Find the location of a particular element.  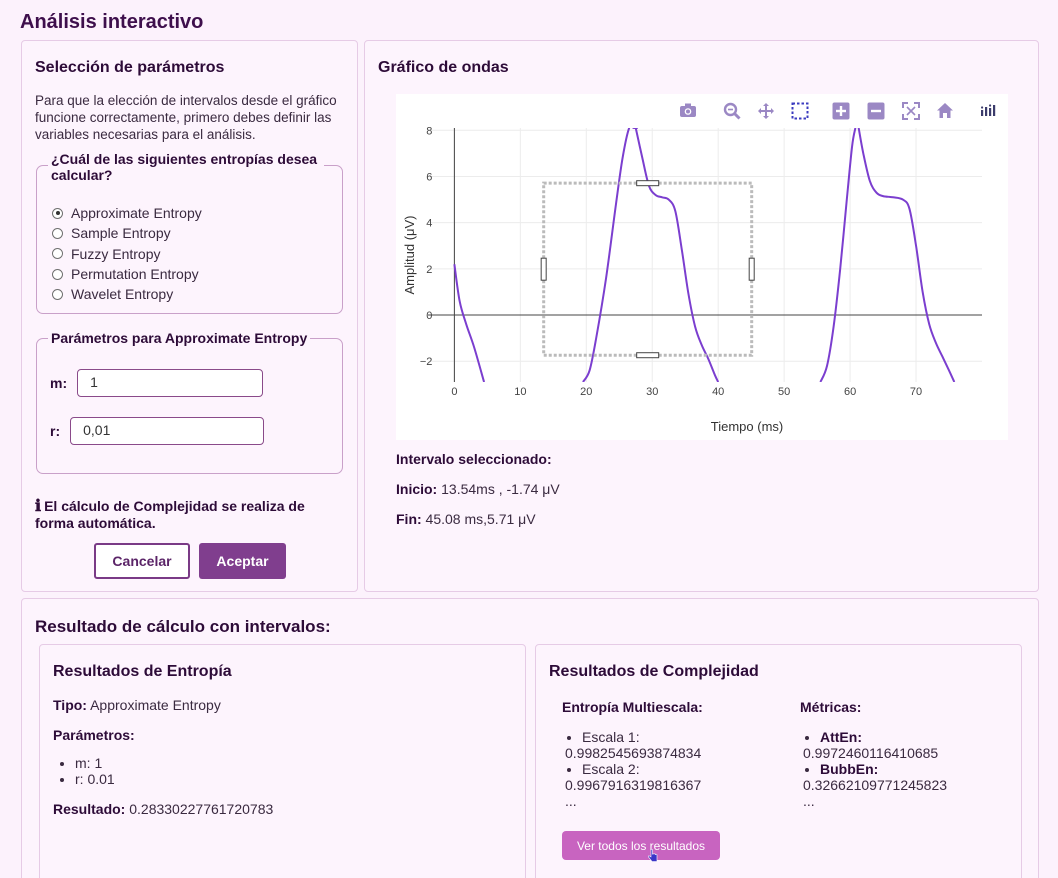

selection-handle-bottom is located at coordinates (648, 355).